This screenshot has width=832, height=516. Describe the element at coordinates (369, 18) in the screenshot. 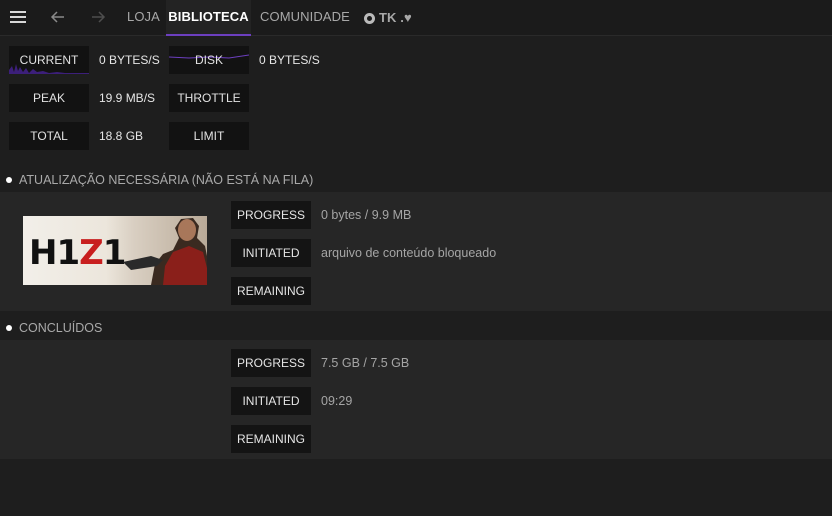

I see `user-avatar-icon` at that location.